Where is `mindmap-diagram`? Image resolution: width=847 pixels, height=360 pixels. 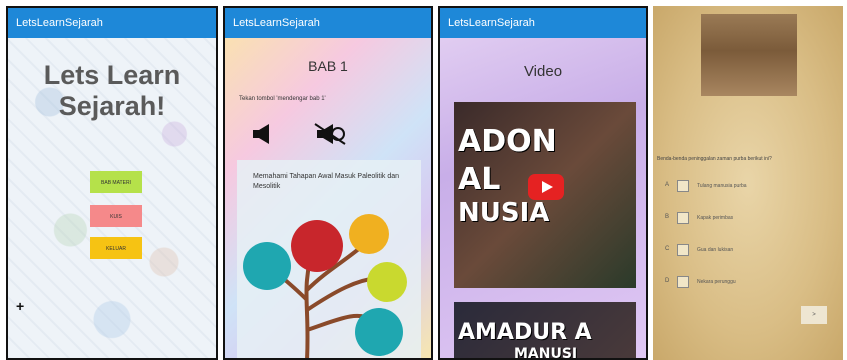 mindmap-diagram is located at coordinates (325, 286).